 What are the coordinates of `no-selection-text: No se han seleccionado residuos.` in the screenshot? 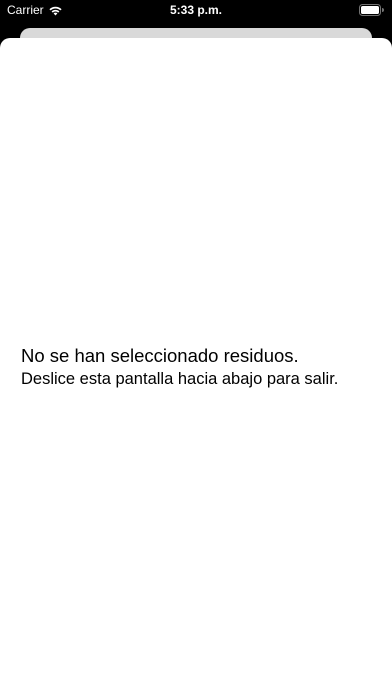 It's located at (160, 355).